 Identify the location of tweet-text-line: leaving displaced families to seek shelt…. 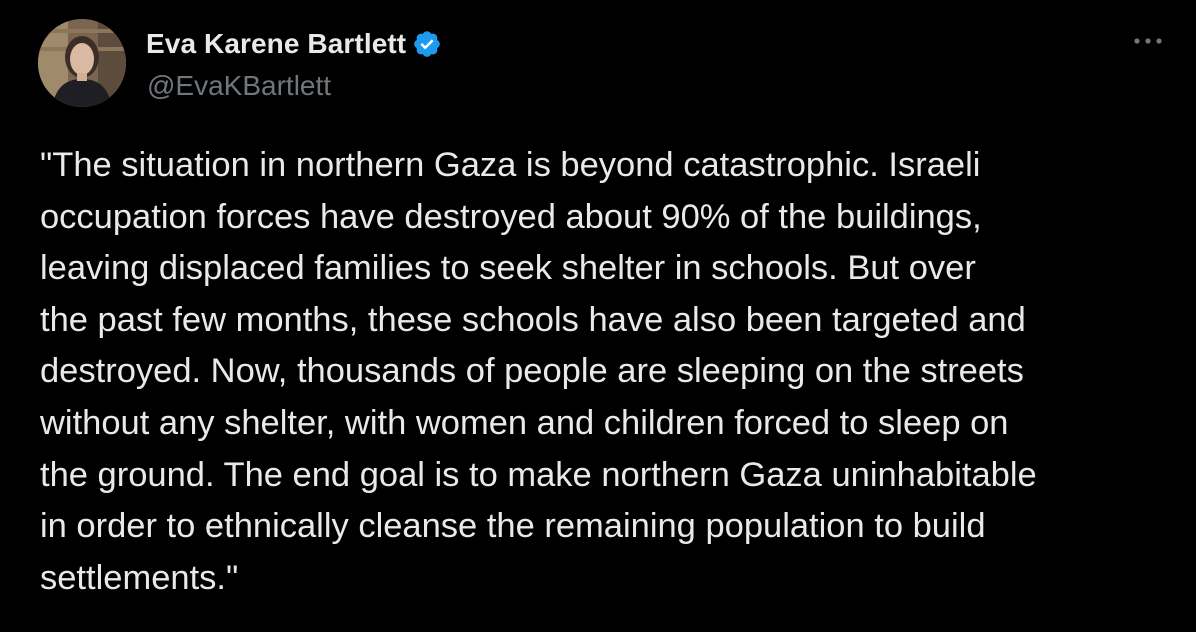
(508, 268).